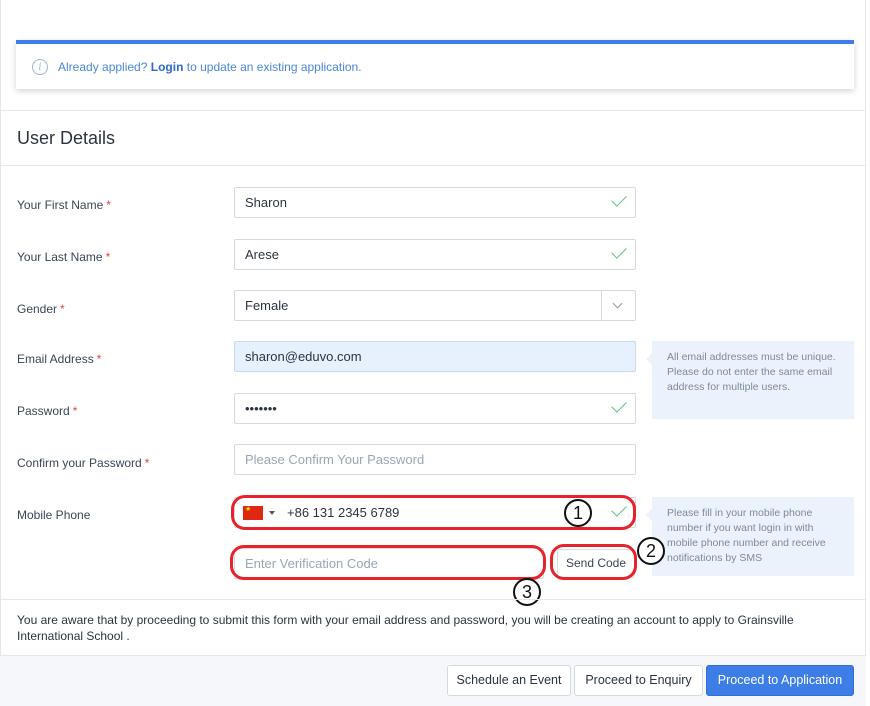 This screenshot has width=870, height=706. What do you see at coordinates (780, 680) in the screenshot?
I see `proceed-application-button: Proceed to Application` at bounding box center [780, 680].